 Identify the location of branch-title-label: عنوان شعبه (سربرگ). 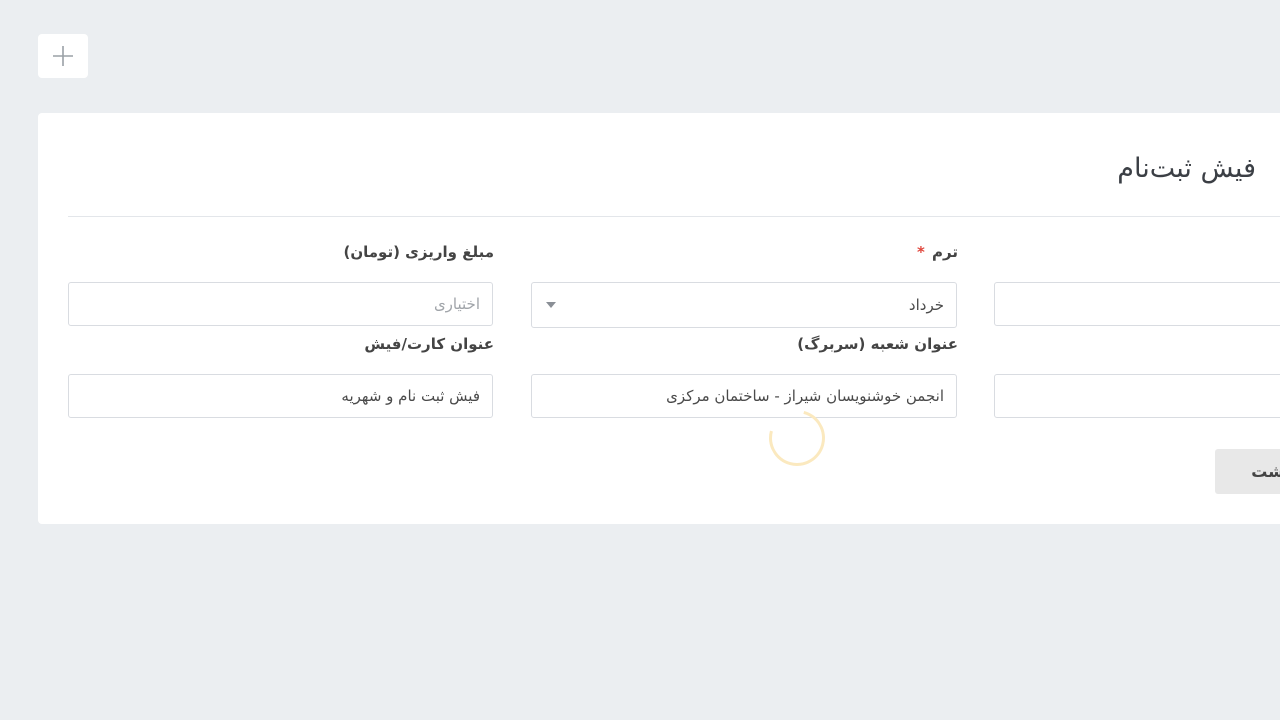
(877, 344).